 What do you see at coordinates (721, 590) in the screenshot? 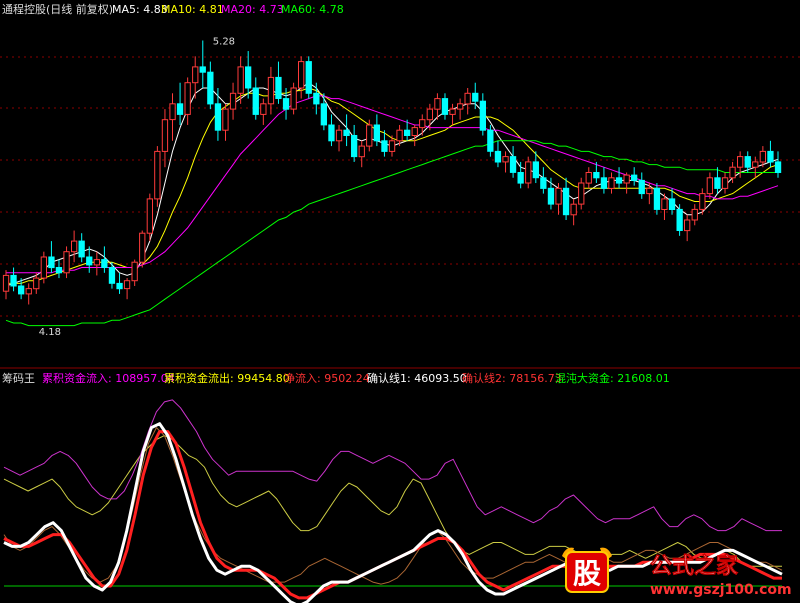
I see `watermark-url: www.gszj100.com` at bounding box center [721, 590].